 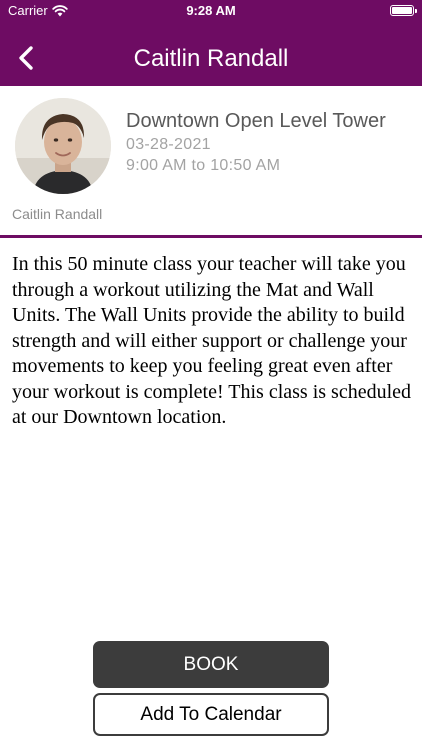 I want to click on chevron-left-icon, so click(x=27, y=63).